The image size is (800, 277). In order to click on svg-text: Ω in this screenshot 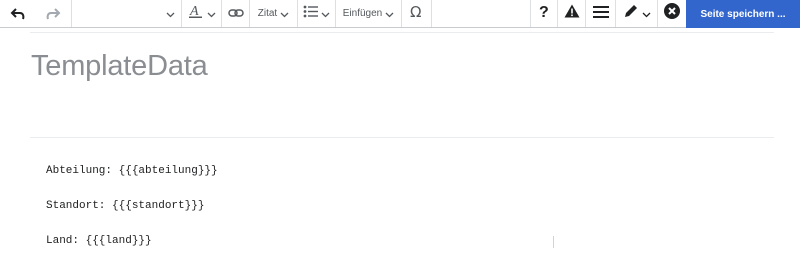, I will do `click(415, 11)`.